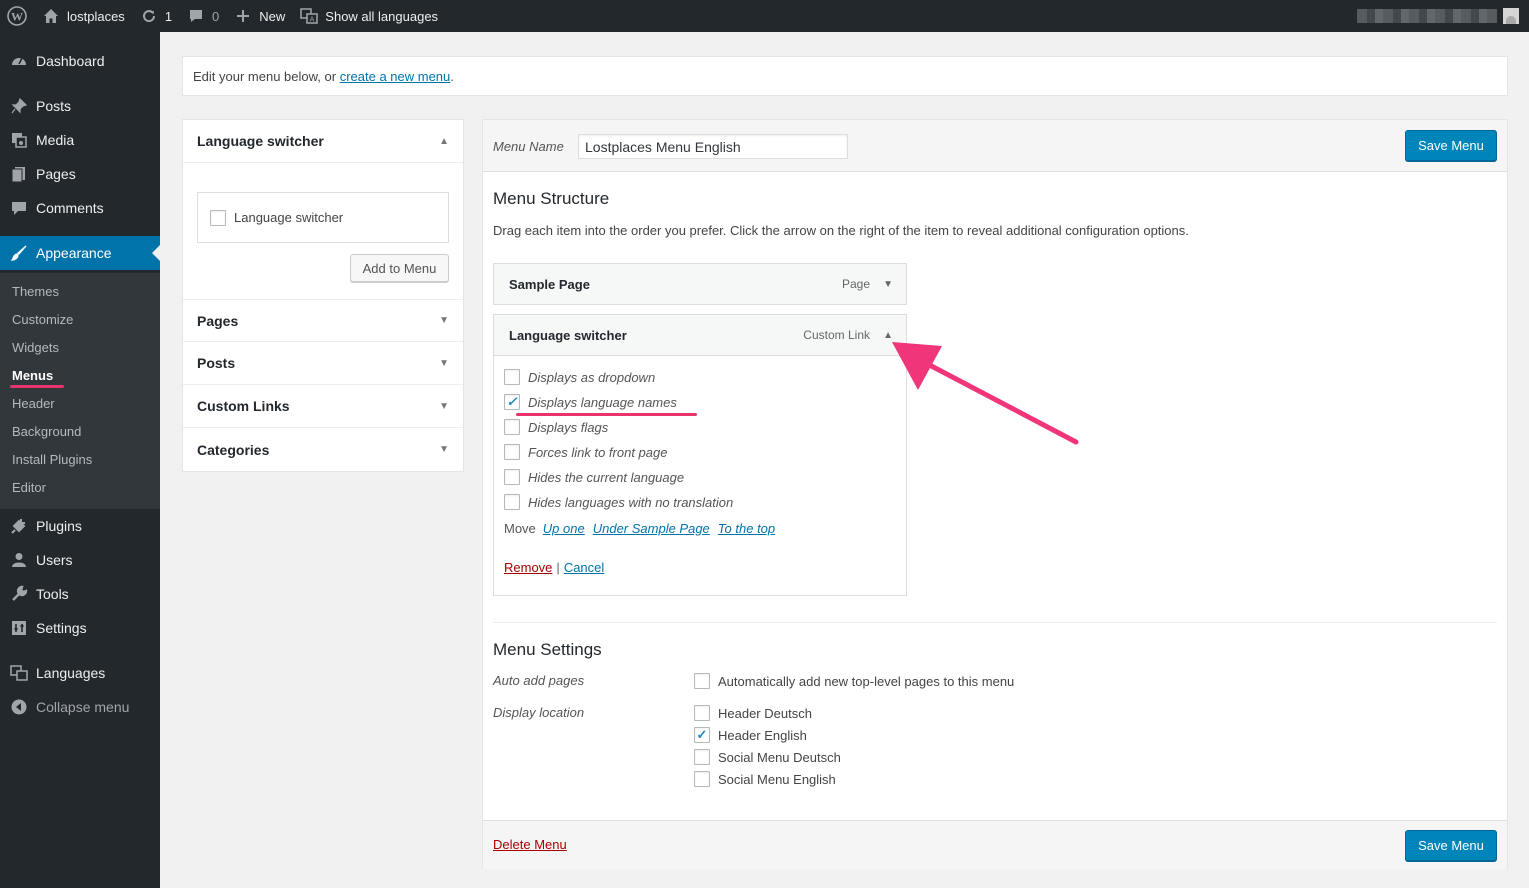  I want to click on delete-menu-link: Delete Menu, so click(530, 844).